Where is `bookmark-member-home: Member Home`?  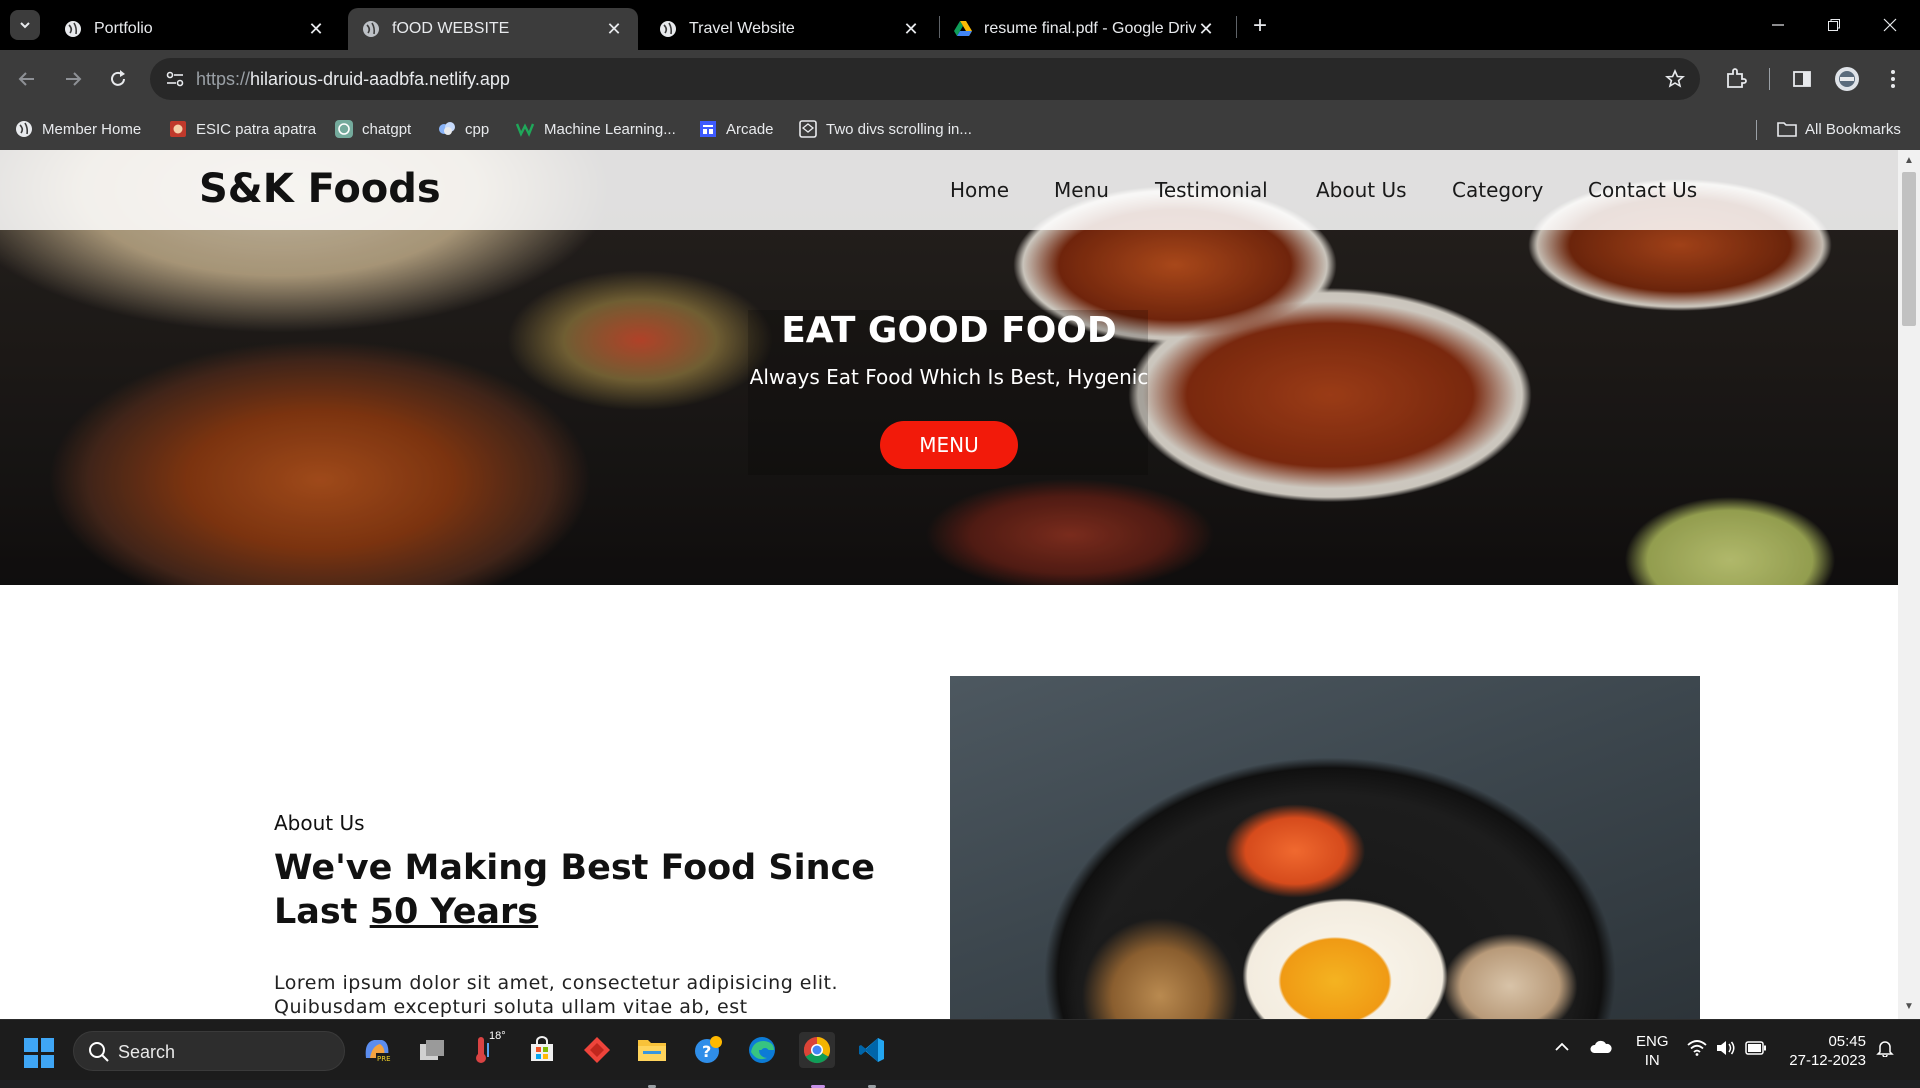 bookmark-member-home: Member Home is located at coordinates (77, 129).